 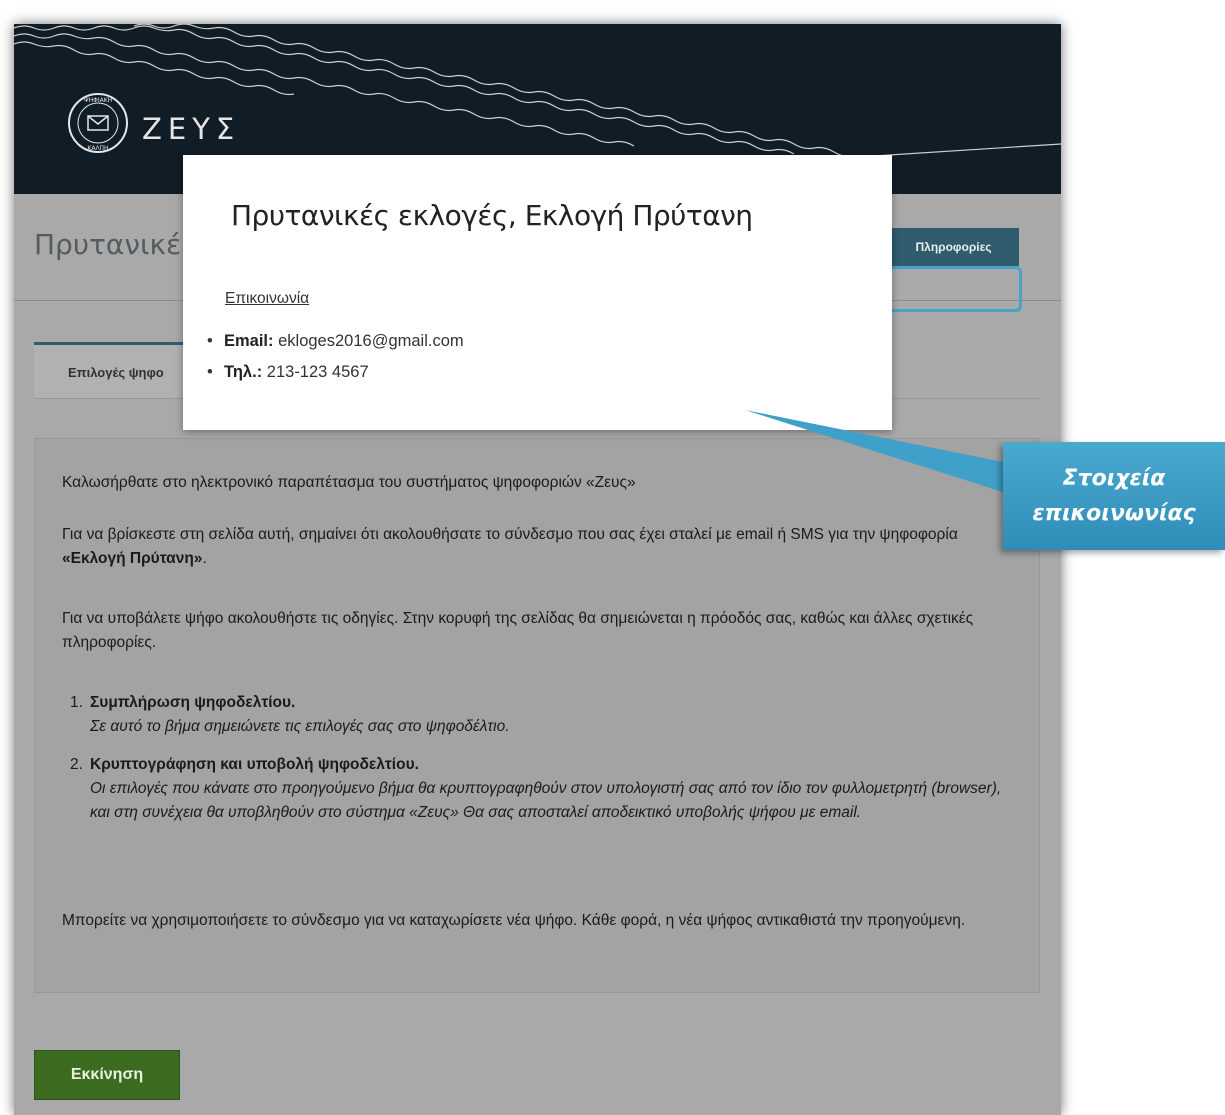 I want to click on step-title: Συμπλήρωση ψηφοδελτίου., so click(x=193, y=702).